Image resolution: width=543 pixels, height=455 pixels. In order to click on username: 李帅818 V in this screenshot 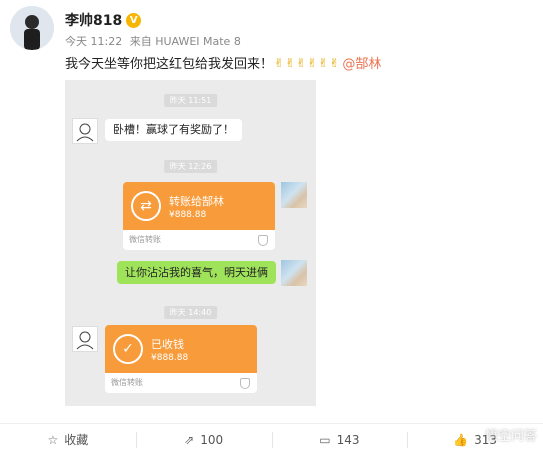, I will do `click(103, 20)`.